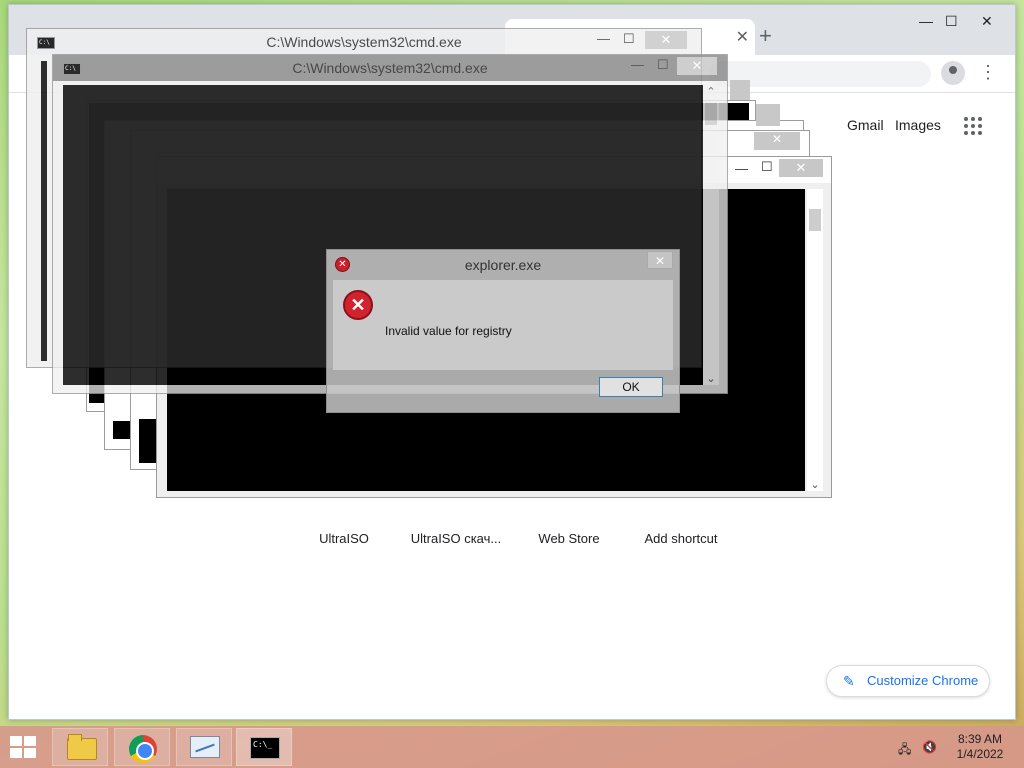 This screenshot has height=768, width=1024. Describe the element at coordinates (973, 126) in the screenshot. I see `apps-grid-icon` at that location.